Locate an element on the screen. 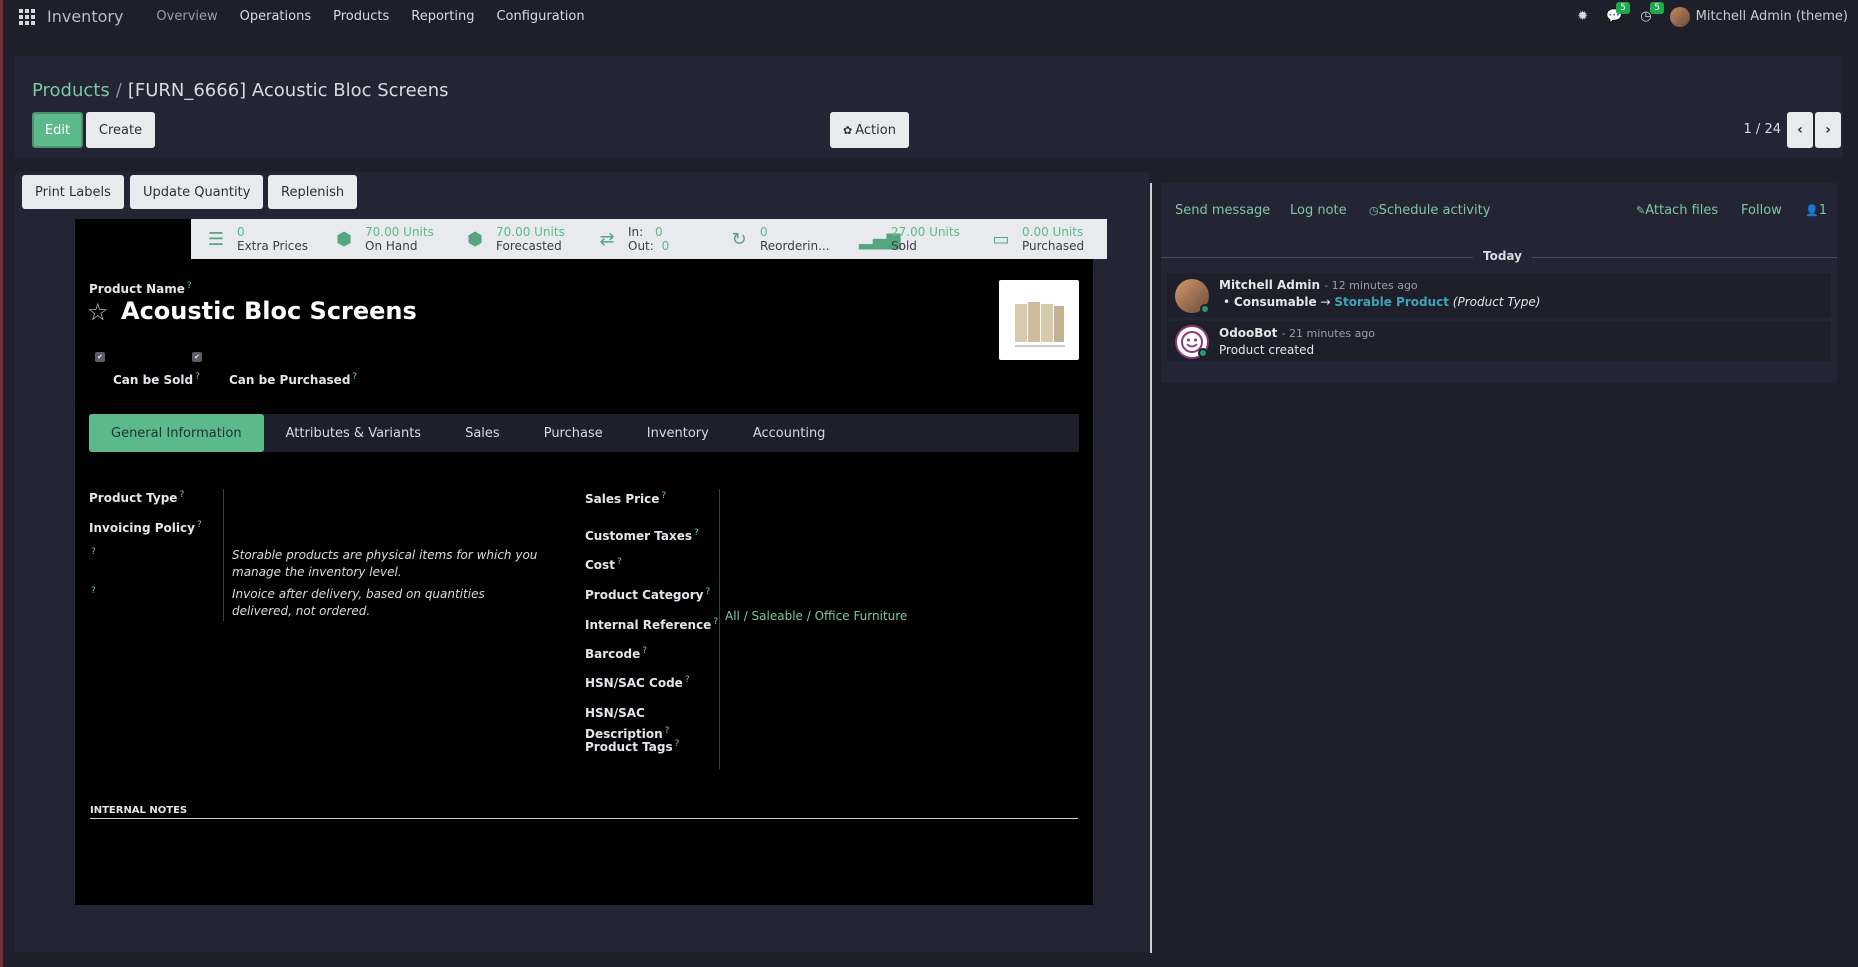  date-label: Today is located at coordinates (1502, 256).